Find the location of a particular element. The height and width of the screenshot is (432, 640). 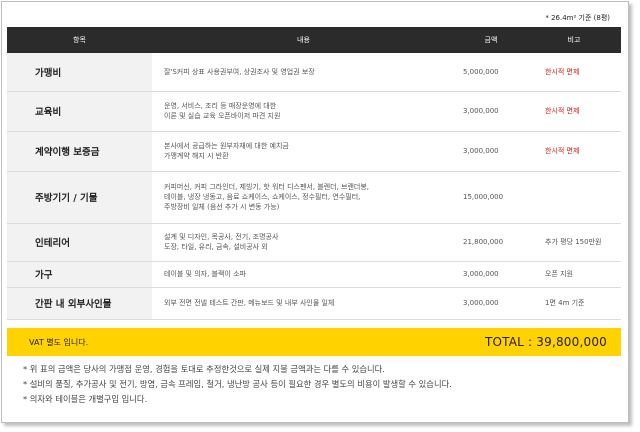

table-header-row: 항목 내용 금액 비고 is located at coordinates (314, 40).